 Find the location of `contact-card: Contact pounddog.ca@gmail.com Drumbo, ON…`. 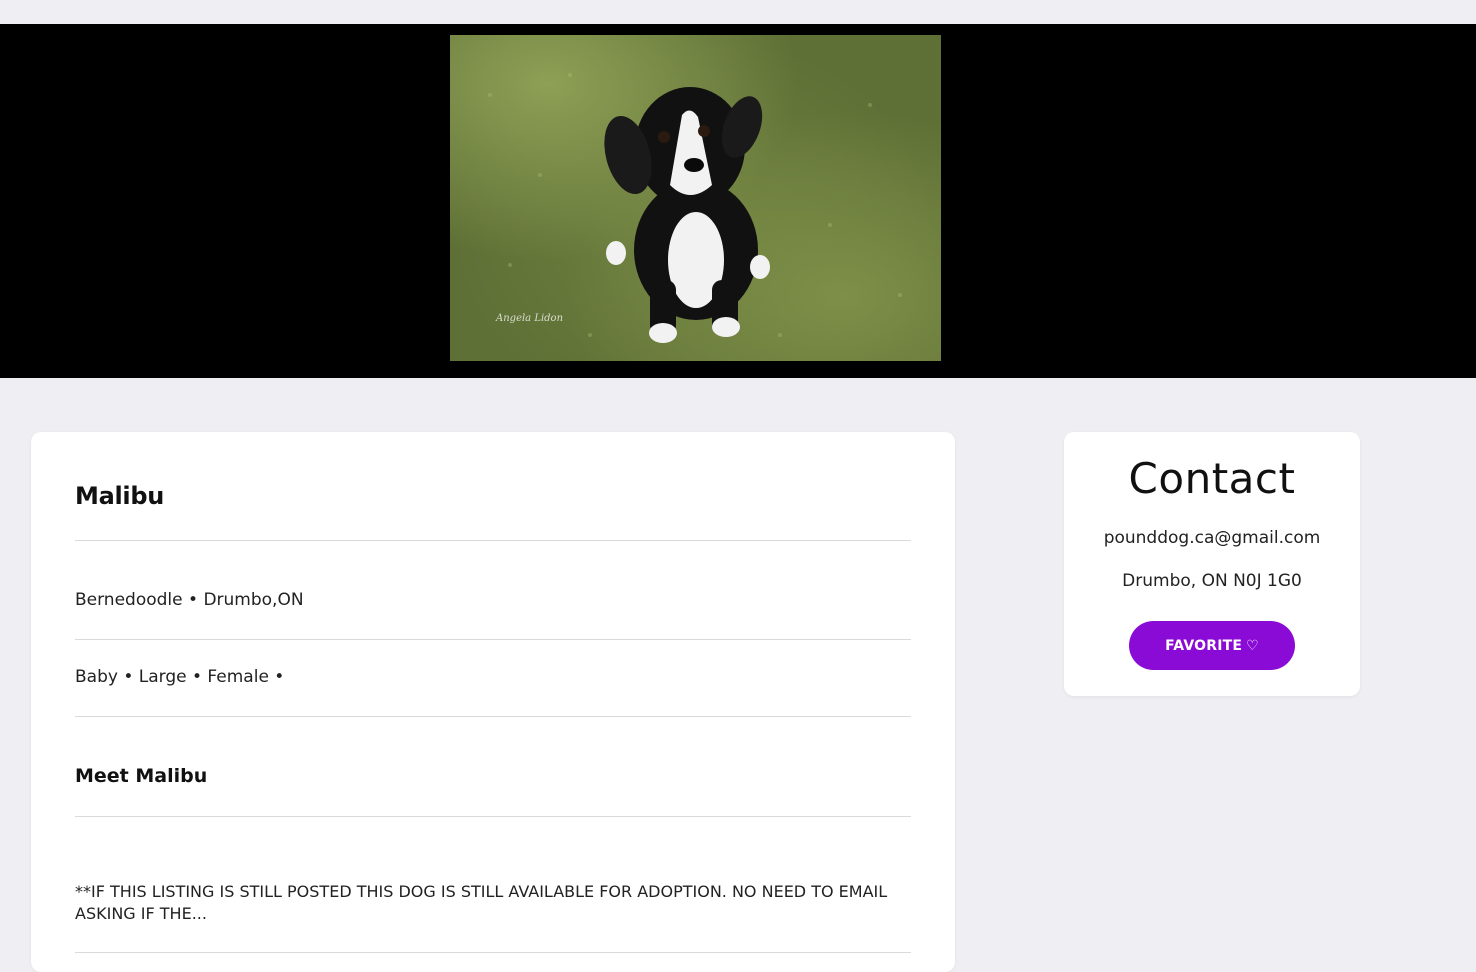

contact-card: Contact pounddog.ca@gmail.com Drumbo, ON… is located at coordinates (1212, 564).